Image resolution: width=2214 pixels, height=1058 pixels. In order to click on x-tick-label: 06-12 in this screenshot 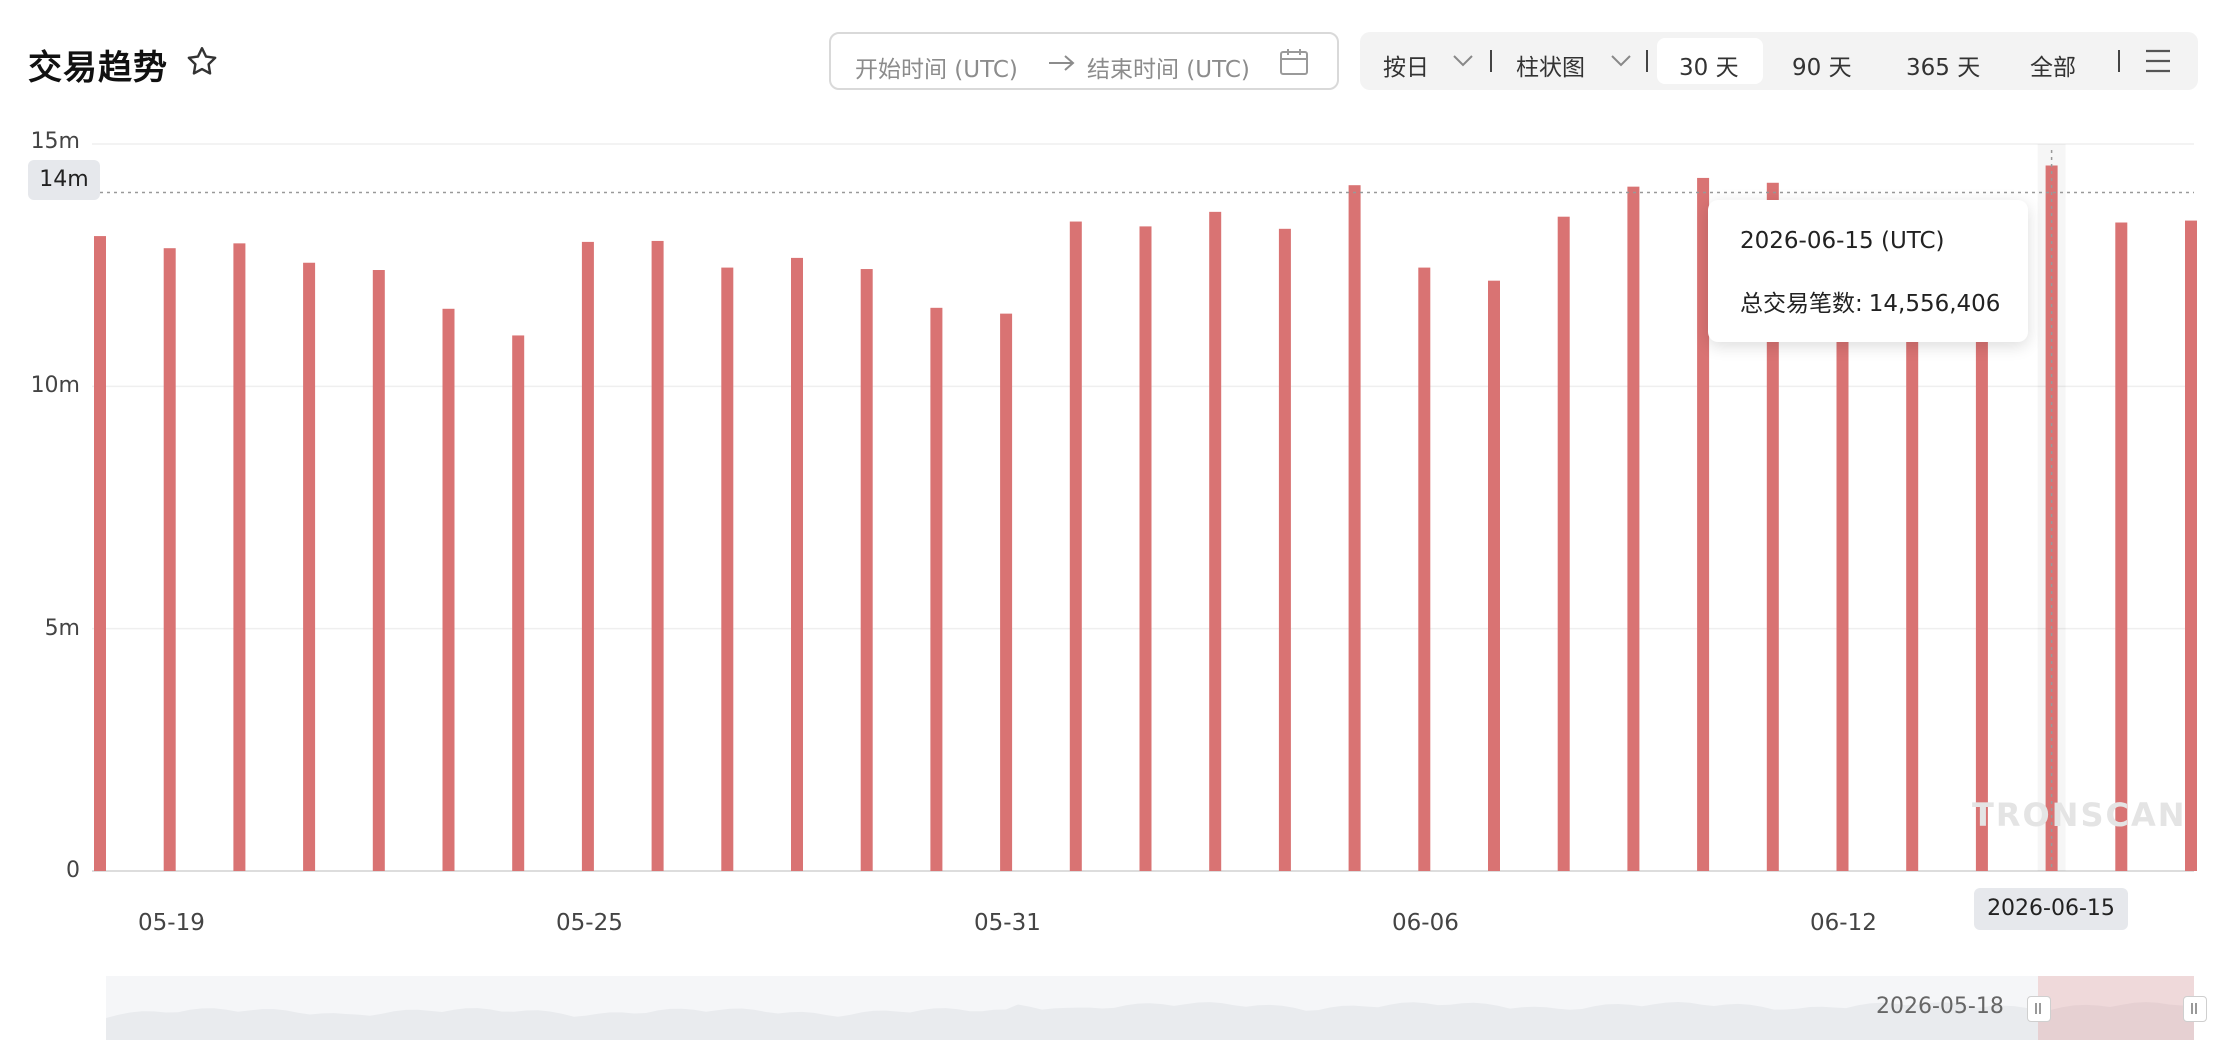, I will do `click(1843, 923)`.